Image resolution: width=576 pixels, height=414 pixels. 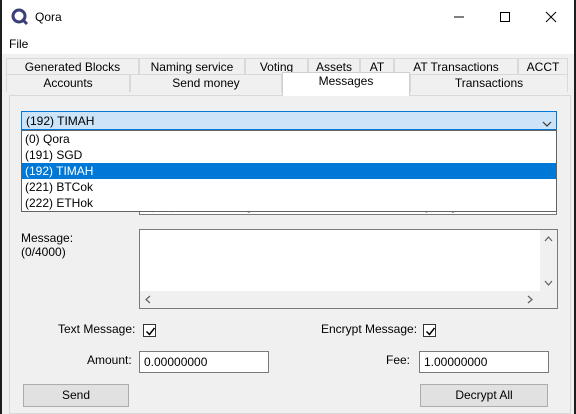 I want to click on chevron-down-icon, so click(x=547, y=124).